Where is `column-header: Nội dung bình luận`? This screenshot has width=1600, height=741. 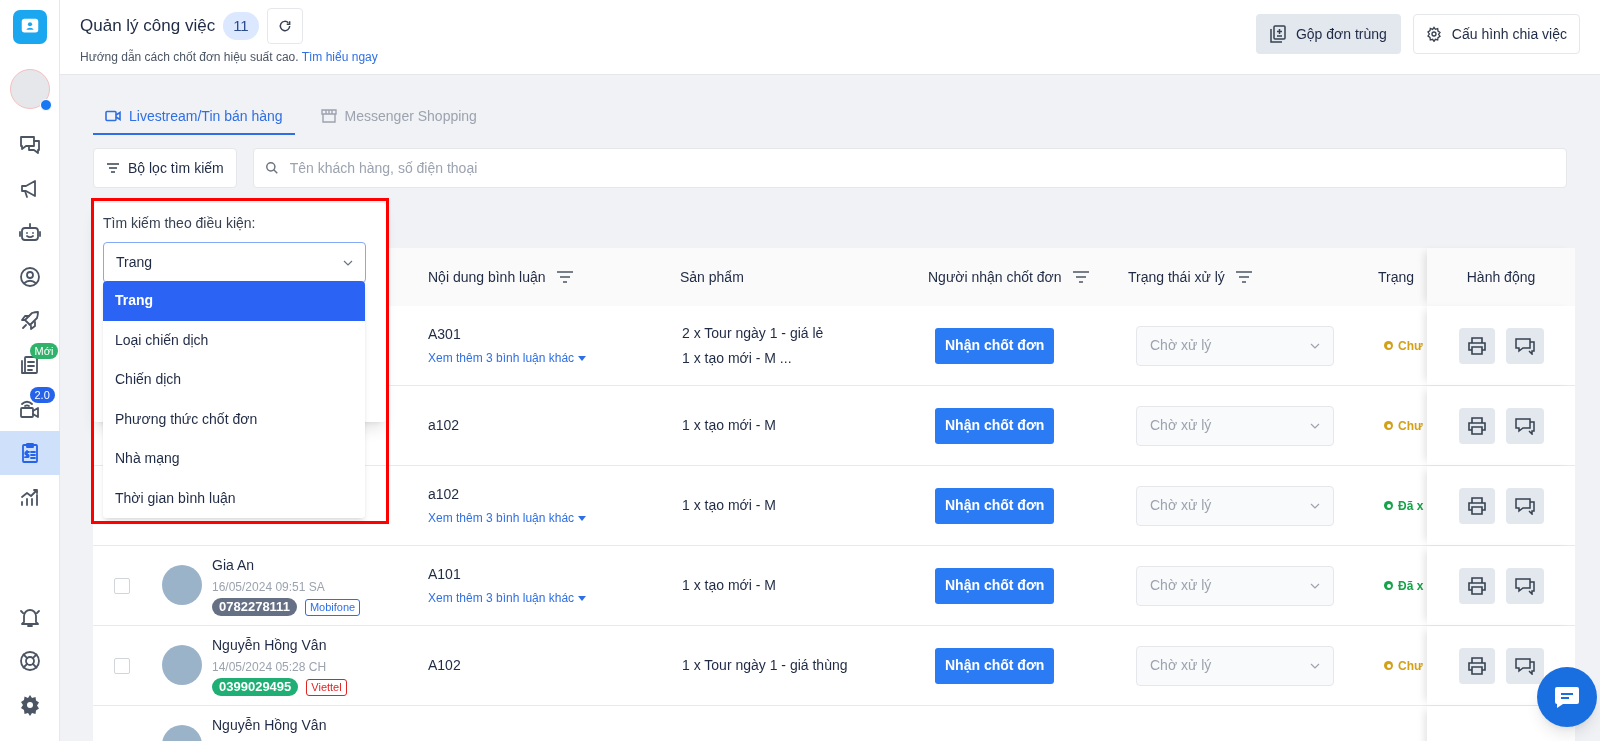 column-header: Nội dung bình luận is located at coordinates (501, 277).